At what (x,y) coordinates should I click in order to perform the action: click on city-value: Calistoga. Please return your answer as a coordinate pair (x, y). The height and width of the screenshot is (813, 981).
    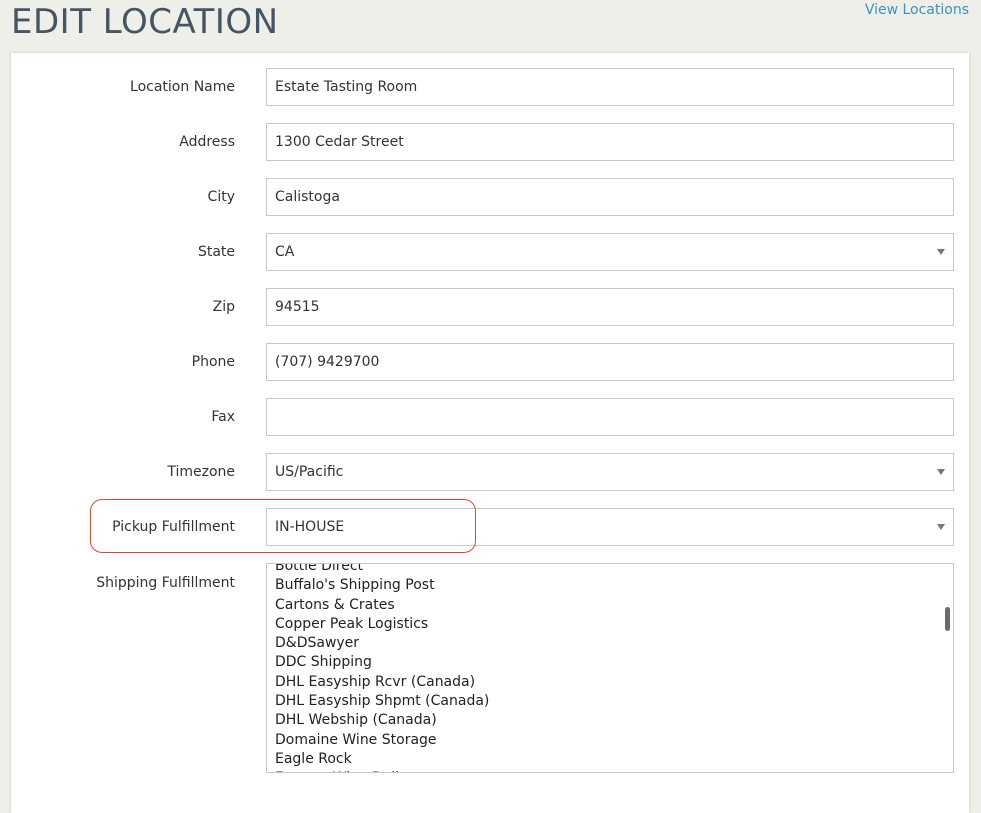
    Looking at the image, I should click on (307, 197).